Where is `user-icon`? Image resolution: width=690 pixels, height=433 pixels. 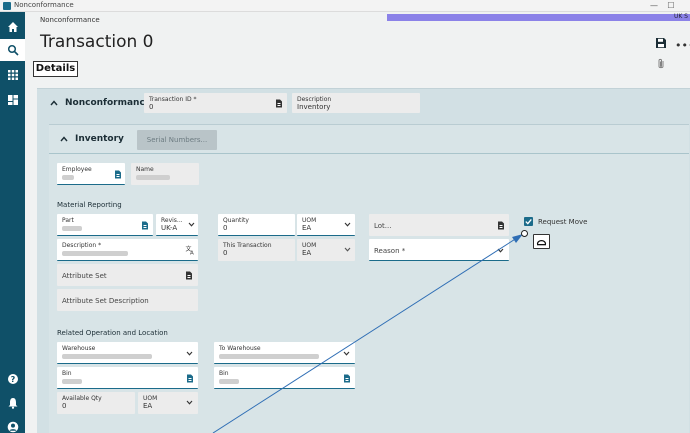
user-icon is located at coordinates (12, 427).